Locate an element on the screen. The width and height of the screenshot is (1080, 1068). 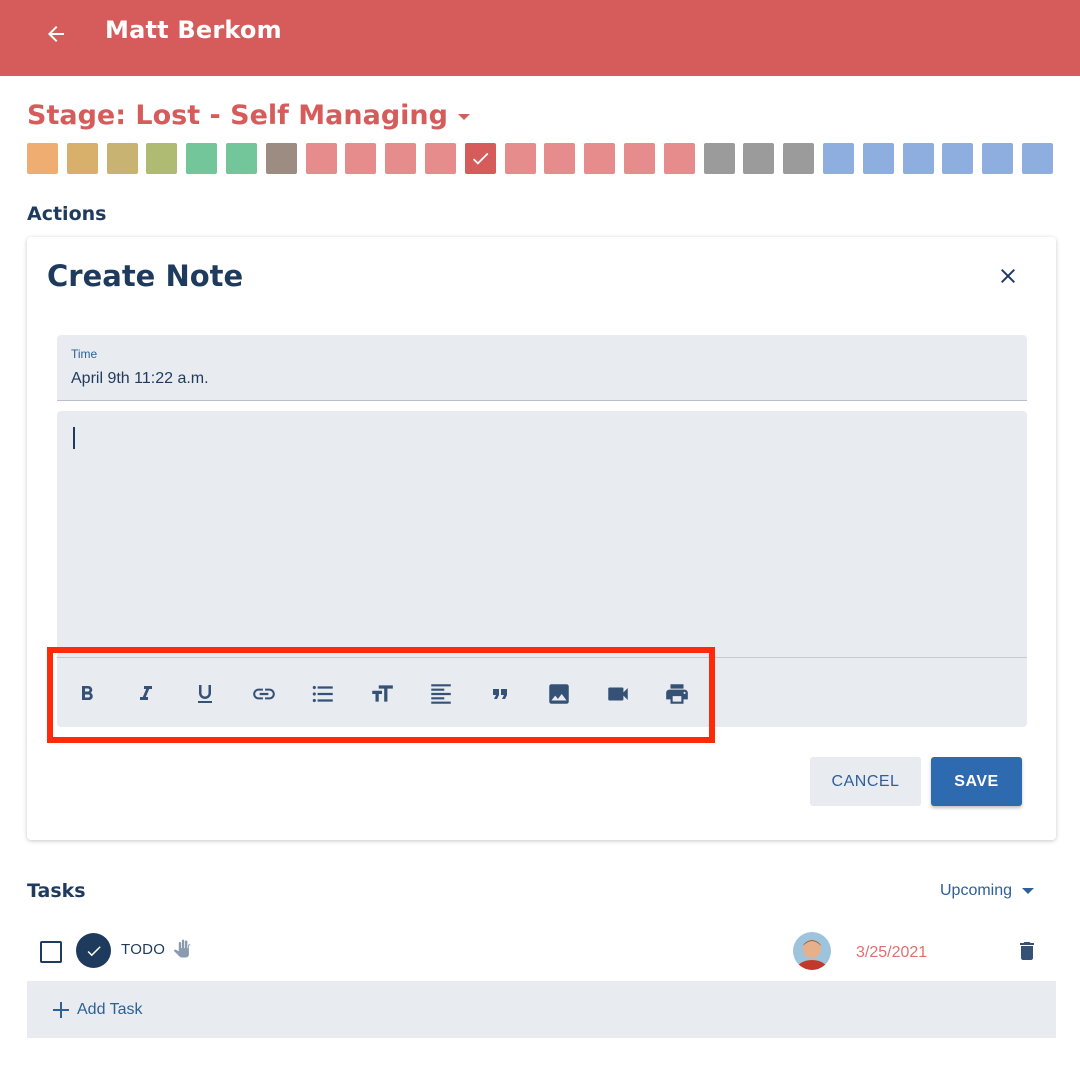
add-task-button: Add Task is located at coordinates (541, 1009).